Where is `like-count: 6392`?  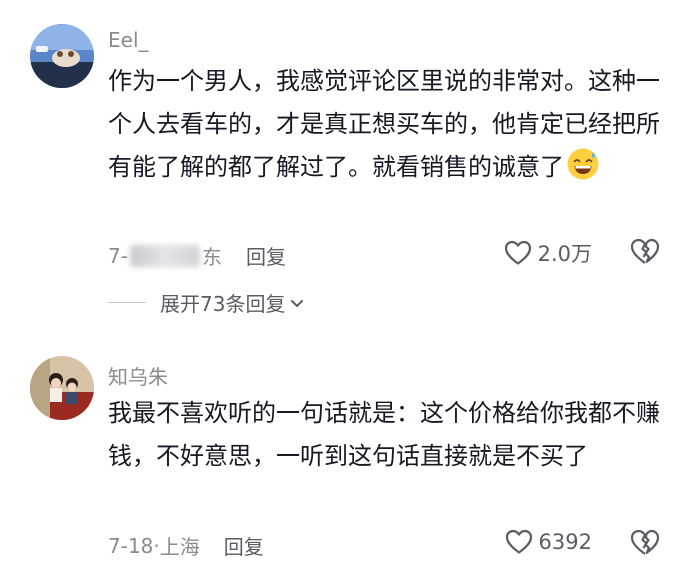
like-count: 6392 is located at coordinates (565, 542).